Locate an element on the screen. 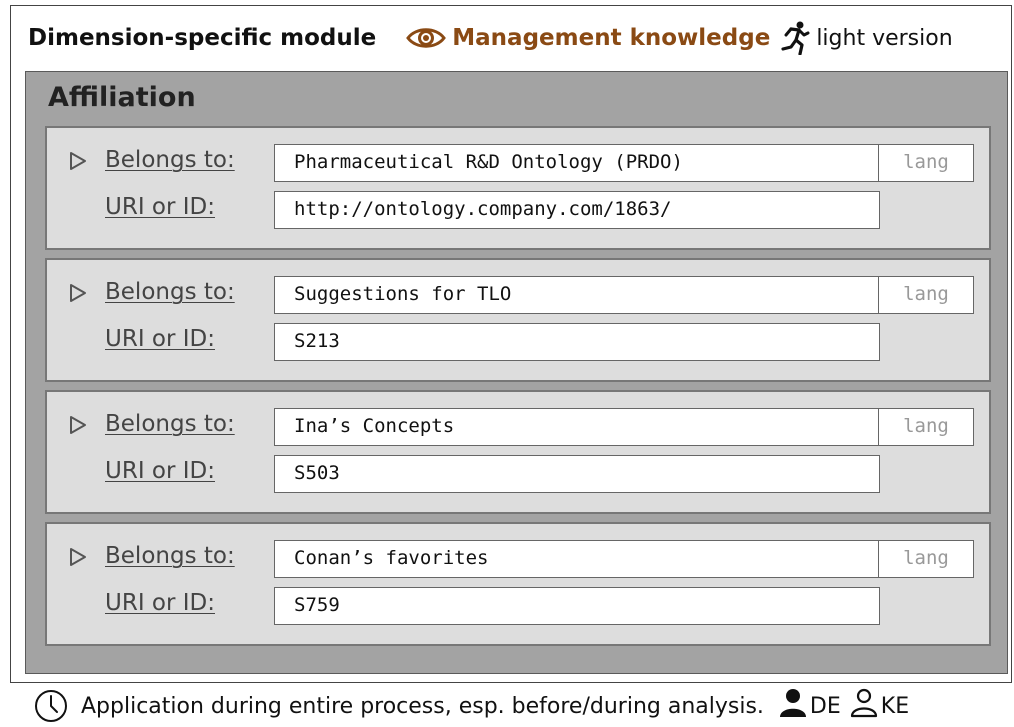 This screenshot has width=1014, height=727. uri-or-id-field: S213 is located at coordinates (577, 342).